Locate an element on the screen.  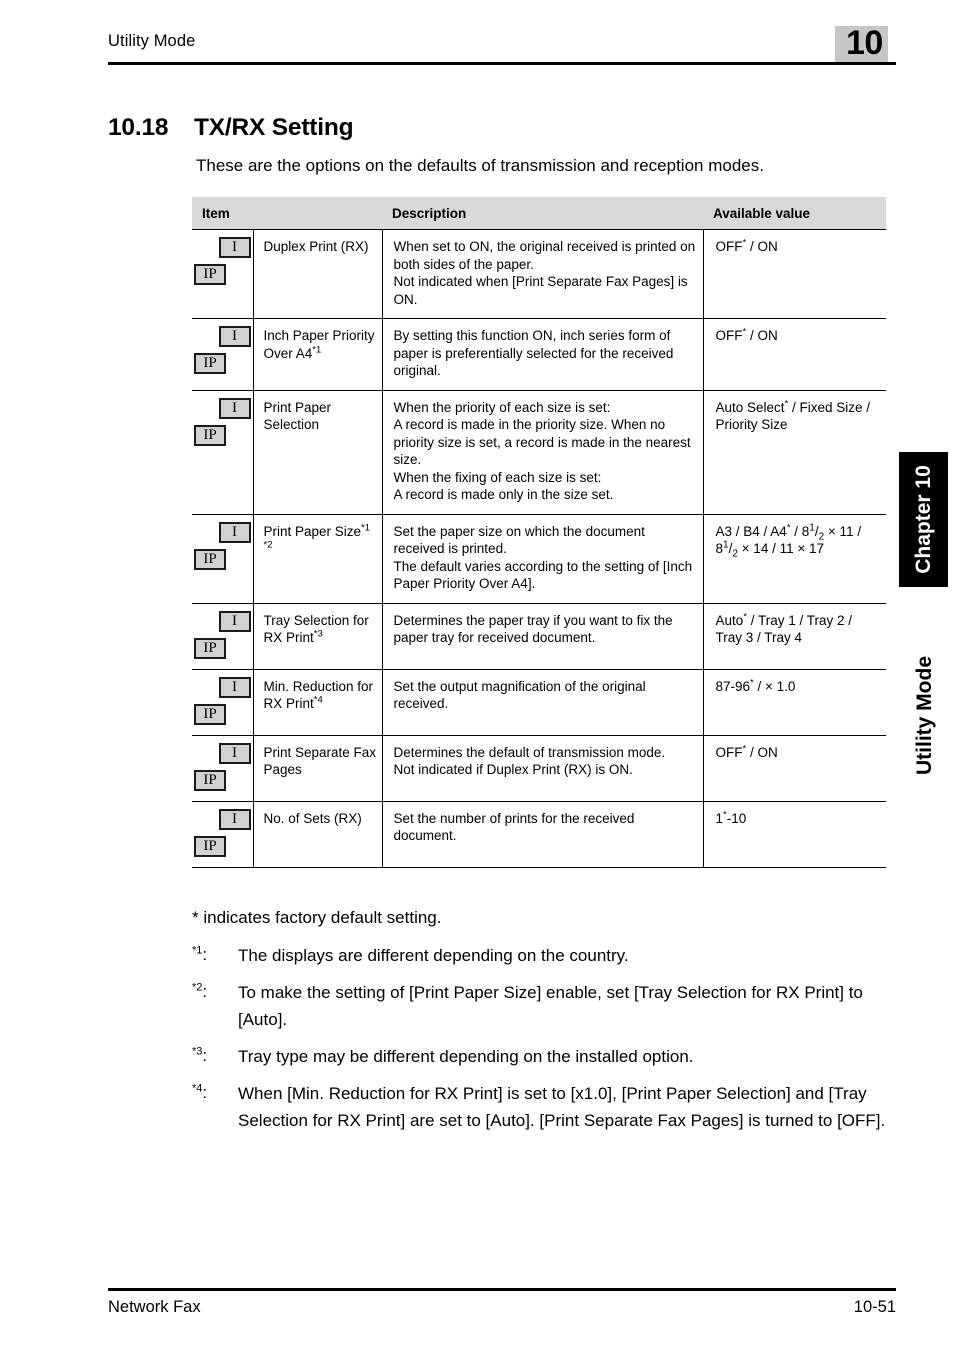
table-header-row: Item Description Available value is located at coordinates (539, 213).